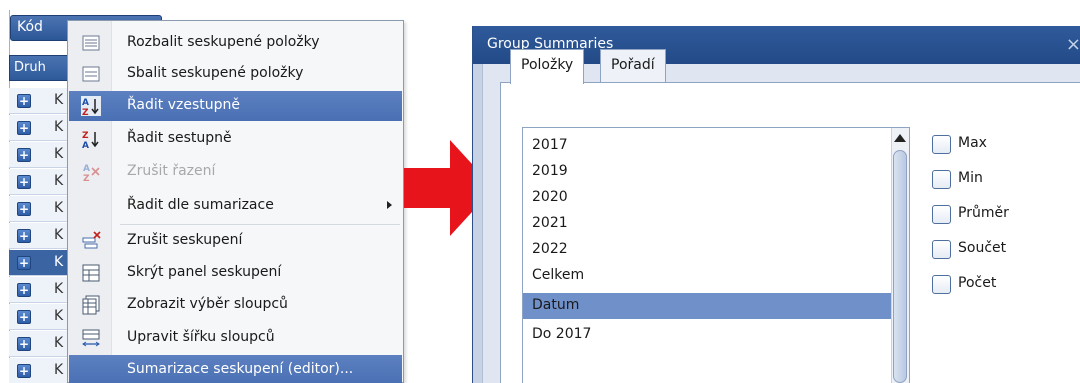 This screenshot has width=1080, height=383. I want to click on tab-polozky: Položky, so click(547, 66).